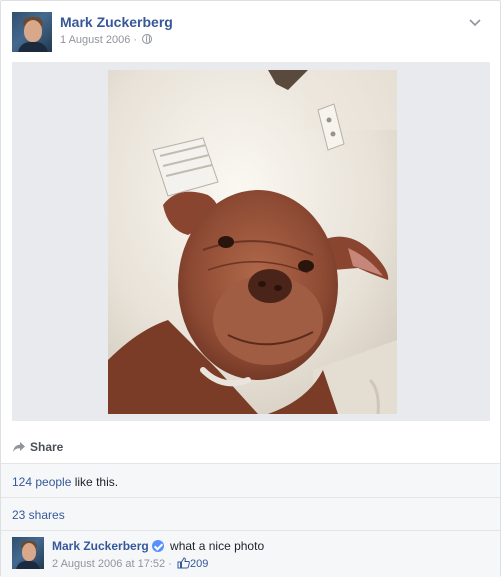 The image size is (501, 577). I want to click on comment-body: Mark Zuckerberg what a nice photo, so click(158, 546).